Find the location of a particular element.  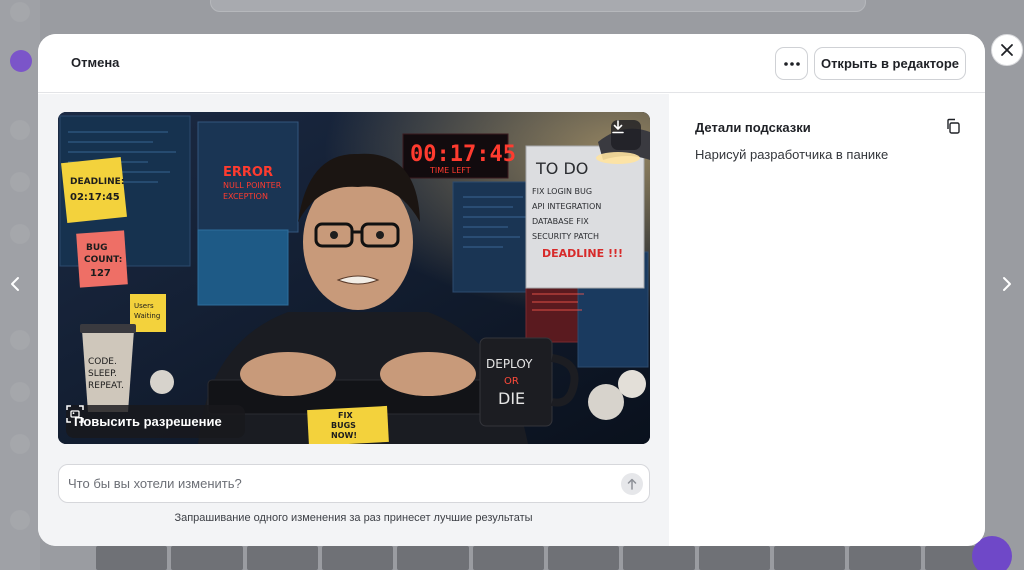

todo-item: DATABASE FIX is located at coordinates (560, 221).